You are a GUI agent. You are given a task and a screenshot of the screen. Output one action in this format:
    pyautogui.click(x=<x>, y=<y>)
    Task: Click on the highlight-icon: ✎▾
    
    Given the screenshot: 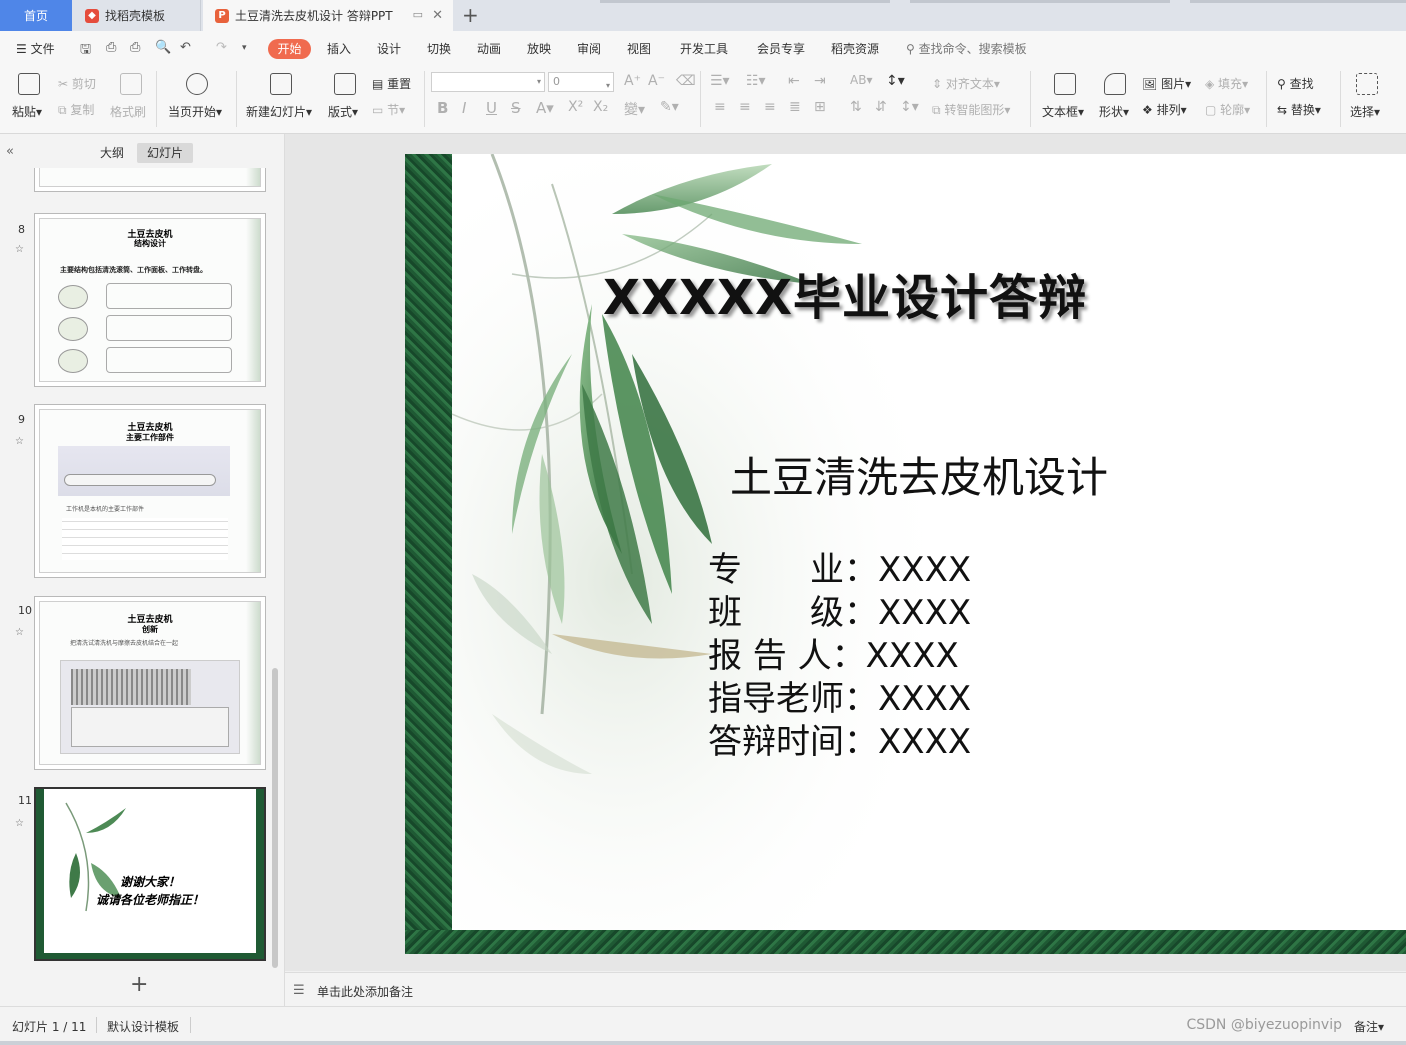 What is the action you would take?
    pyautogui.click(x=669, y=107)
    